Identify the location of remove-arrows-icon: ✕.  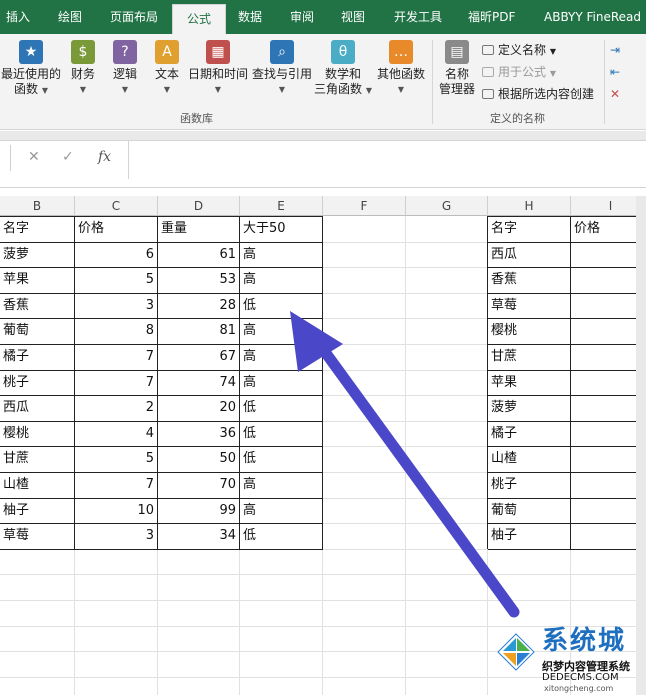
(615, 94).